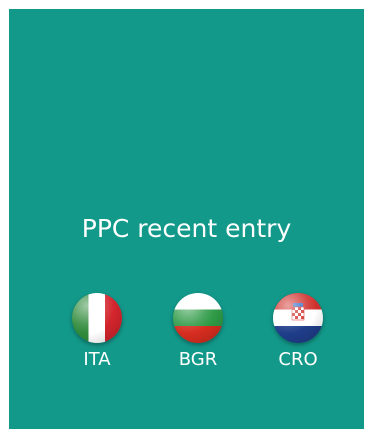 The height and width of the screenshot is (439, 373). What do you see at coordinates (298, 318) in the screenshot?
I see `croatia-flag-icon` at bounding box center [298, 318].